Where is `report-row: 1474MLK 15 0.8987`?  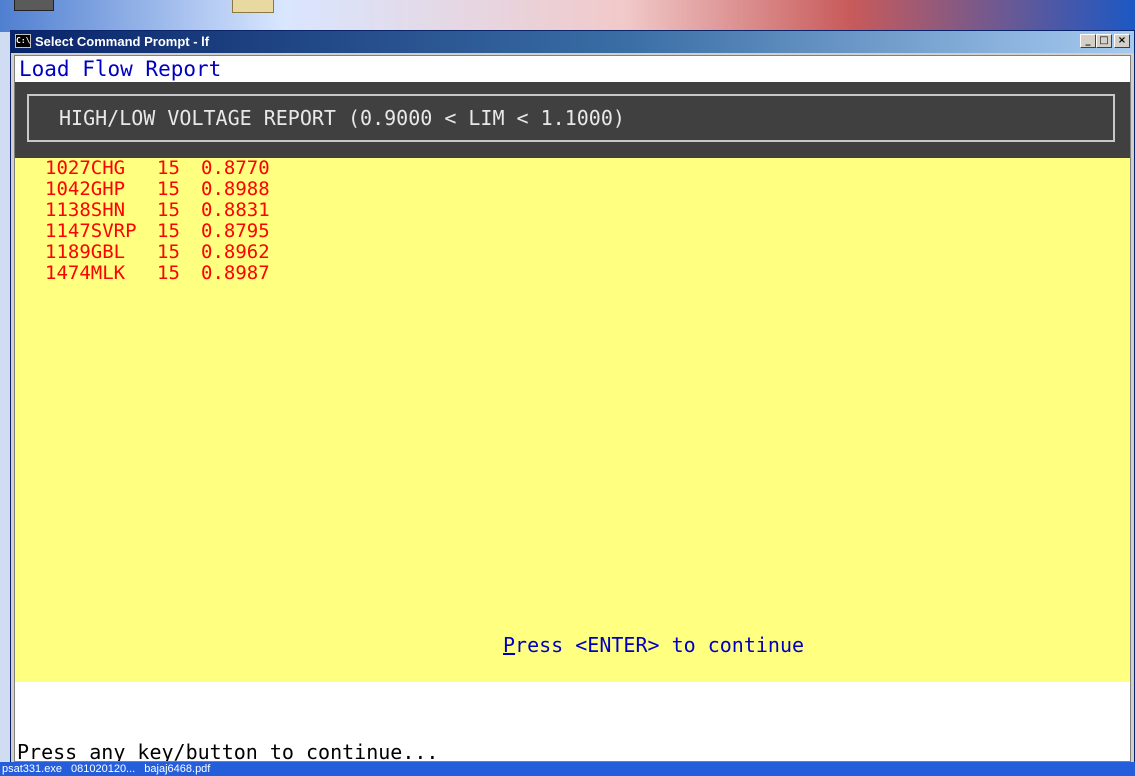 report-row: 1474MLK 15 0.8987 is located at coordinates (173, 273).